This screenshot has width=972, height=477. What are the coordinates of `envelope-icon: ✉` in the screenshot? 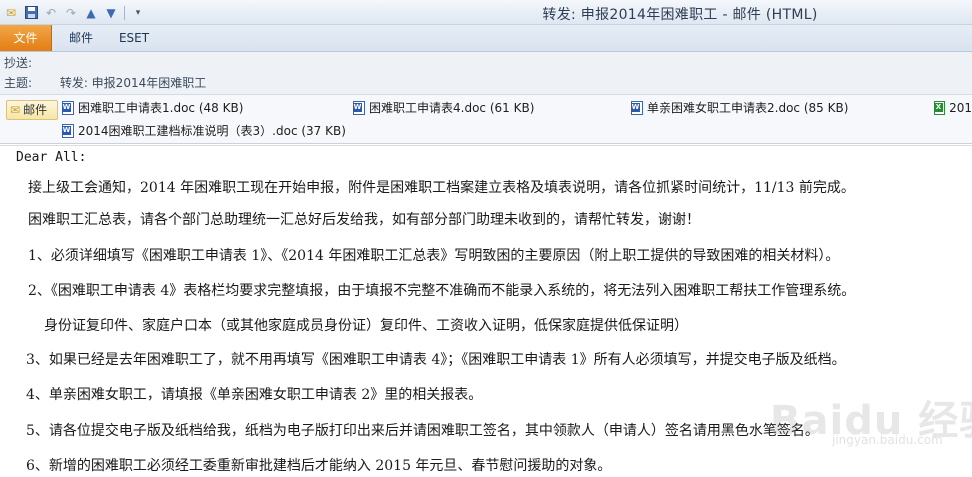 It's located at (15, 110).